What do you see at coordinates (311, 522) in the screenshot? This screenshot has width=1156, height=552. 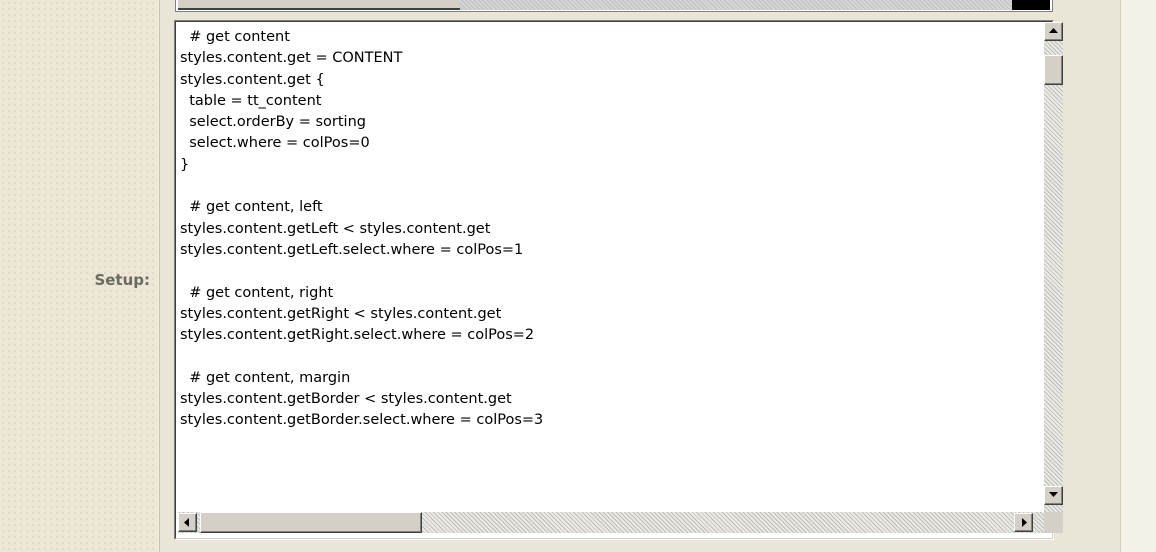 I see `horizontal-scroll-thumb` at bounding box center [311, 522].